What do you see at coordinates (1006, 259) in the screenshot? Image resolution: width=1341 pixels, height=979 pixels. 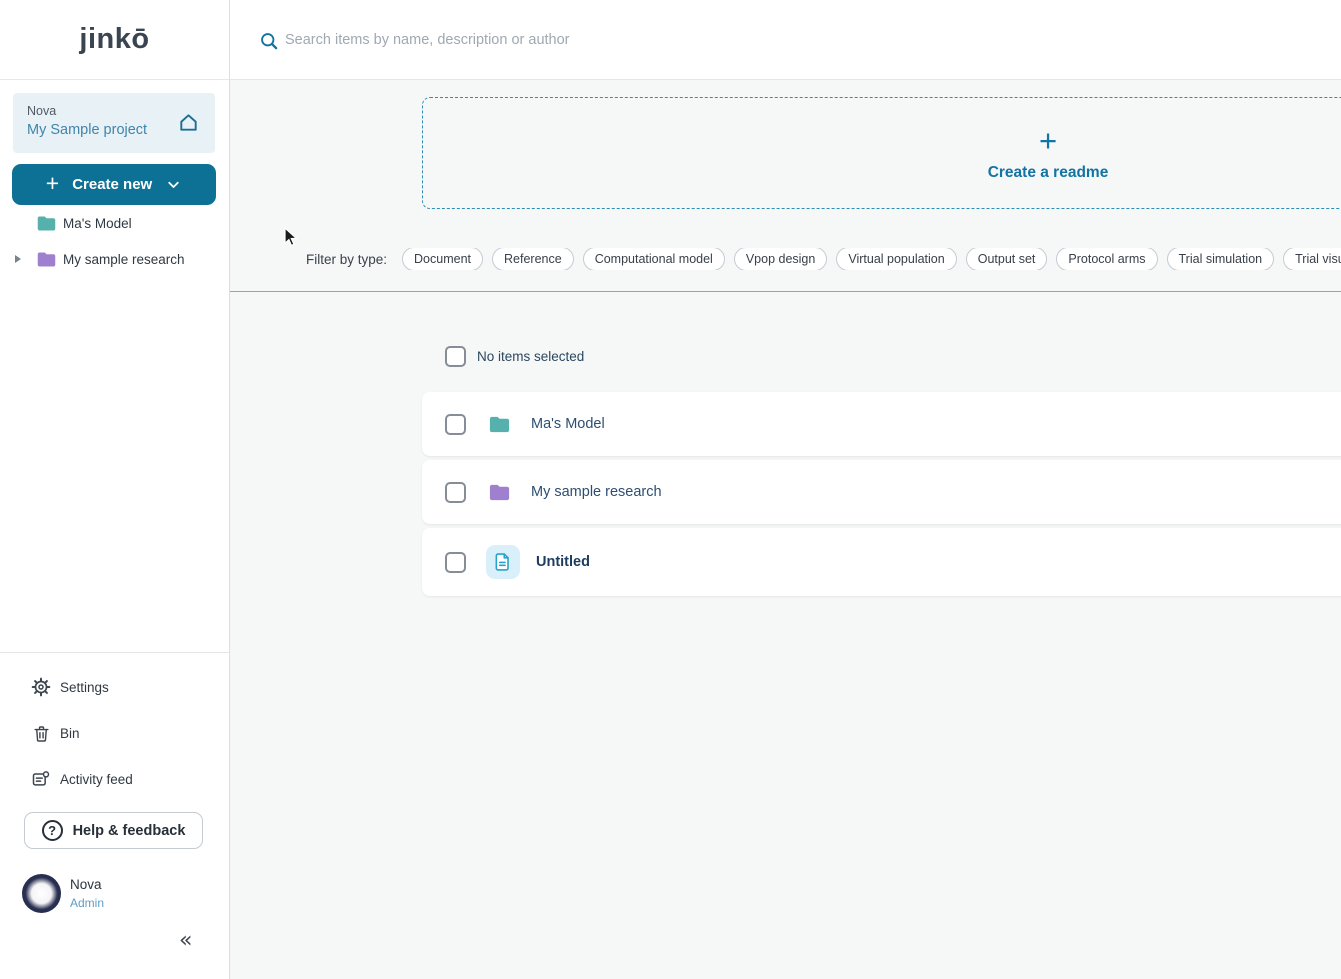 I see `filter-chip-output-set: Output set` at bounding box center [1006, 259].